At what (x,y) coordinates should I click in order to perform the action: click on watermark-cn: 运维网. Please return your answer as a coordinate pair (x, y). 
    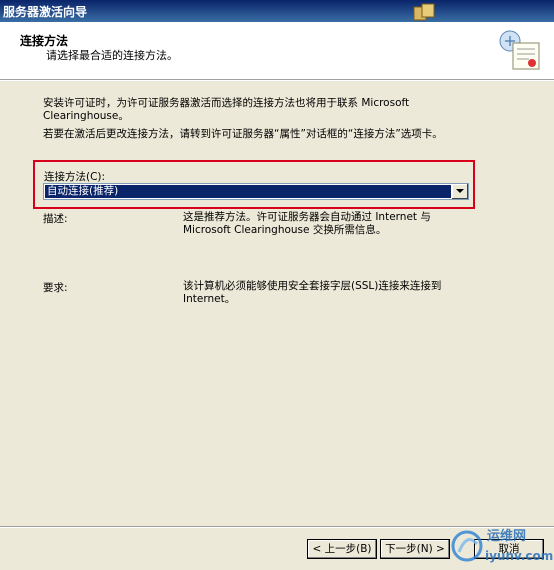
    Looking at the image, I should click on (506, 536).